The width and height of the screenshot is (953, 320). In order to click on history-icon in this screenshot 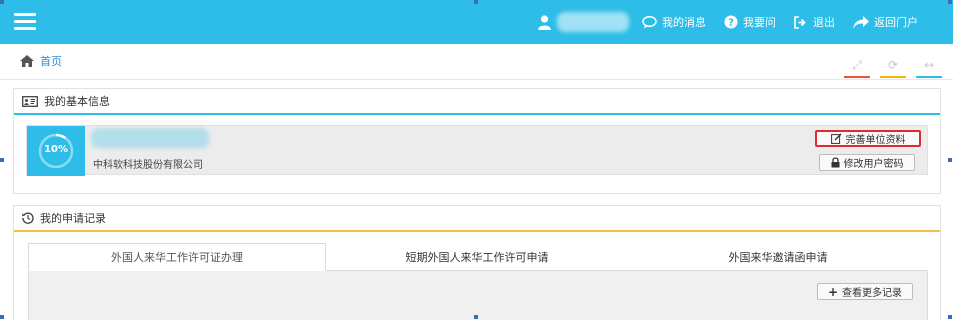, I will do `click(28, 218)`.